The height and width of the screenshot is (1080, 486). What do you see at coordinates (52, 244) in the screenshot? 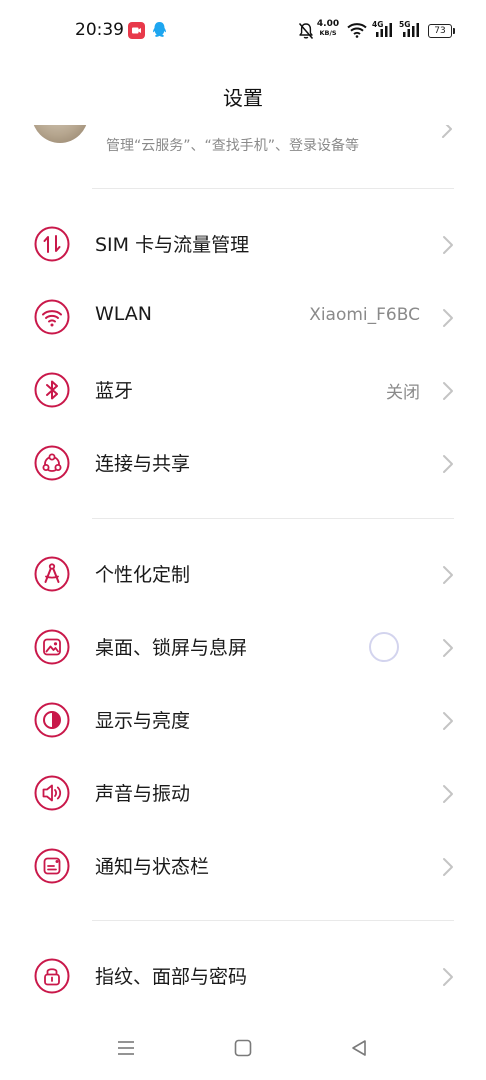
I see `sim-data-icon` at bounding box center [52, 244].